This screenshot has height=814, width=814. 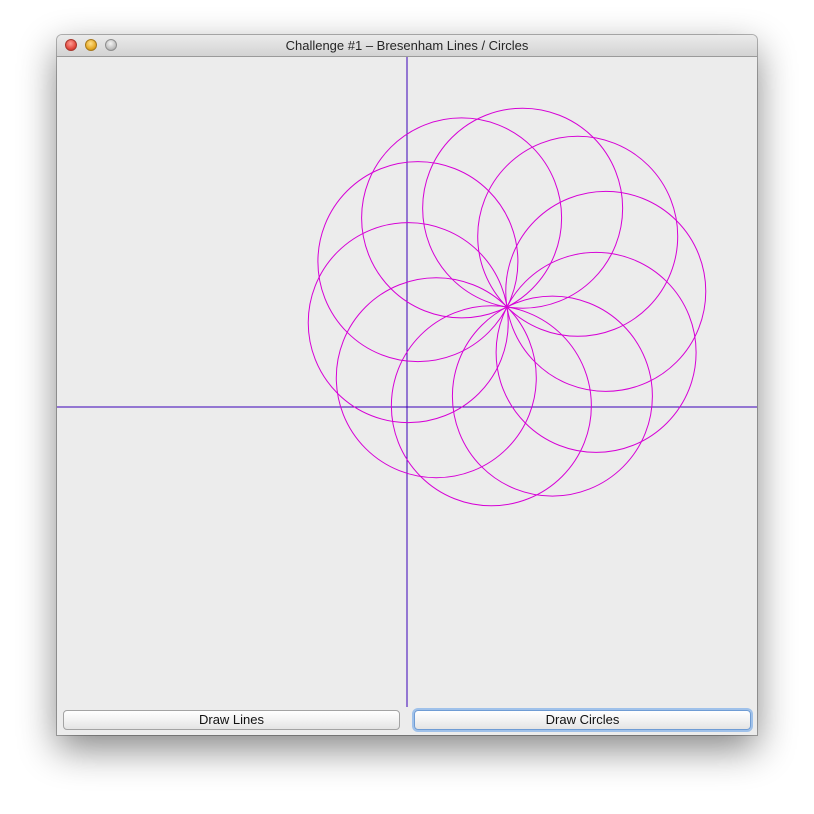 I want to click on title-bar: Challenge #1 – Bresenham Lines / Circles, so click(x=407, y=46).